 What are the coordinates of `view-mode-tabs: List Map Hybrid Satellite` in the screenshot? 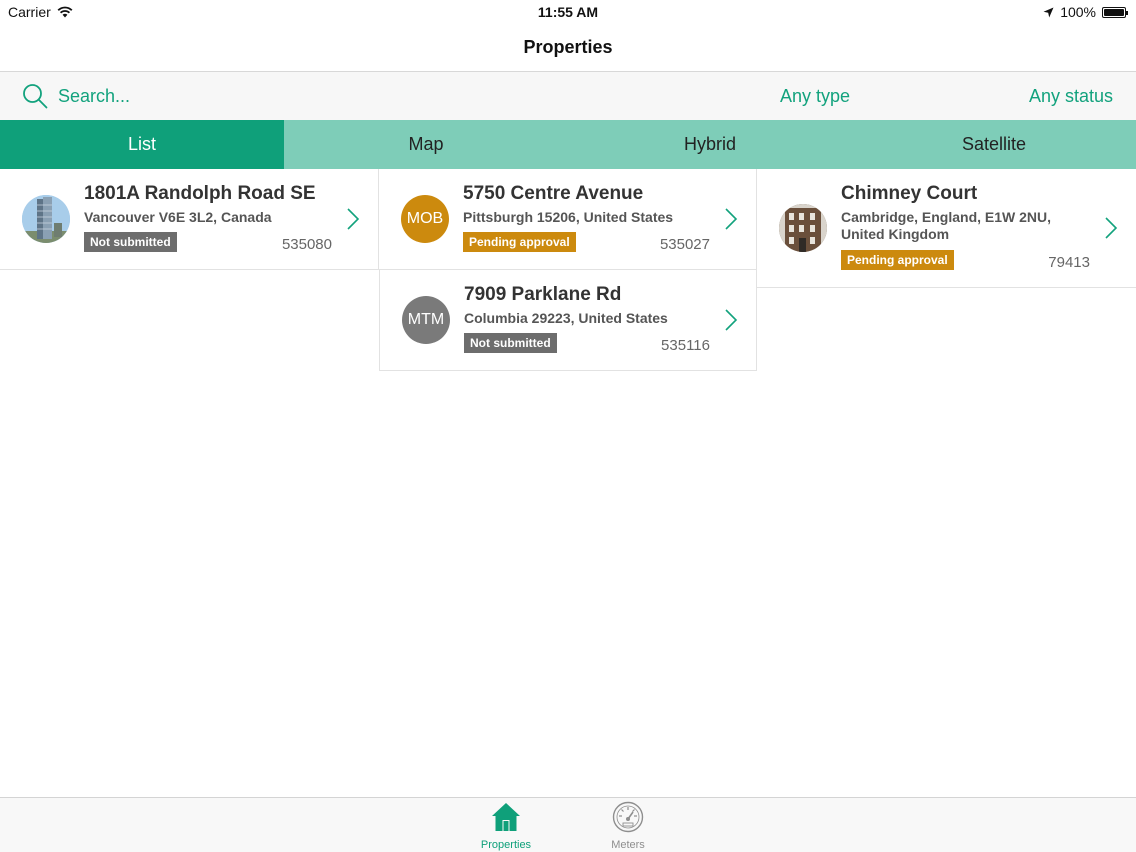 It's located at (568, 144).